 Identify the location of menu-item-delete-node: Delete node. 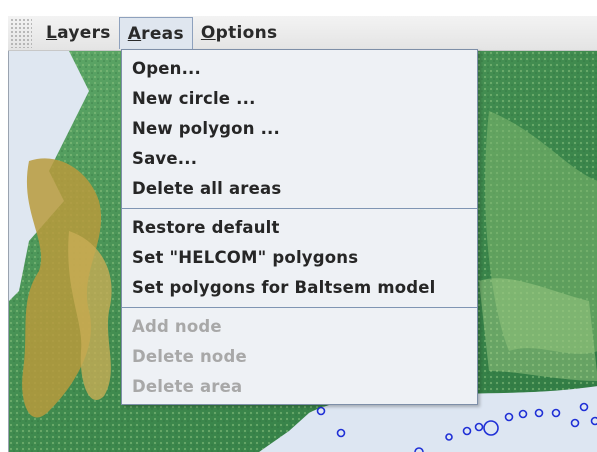
(189, 356).